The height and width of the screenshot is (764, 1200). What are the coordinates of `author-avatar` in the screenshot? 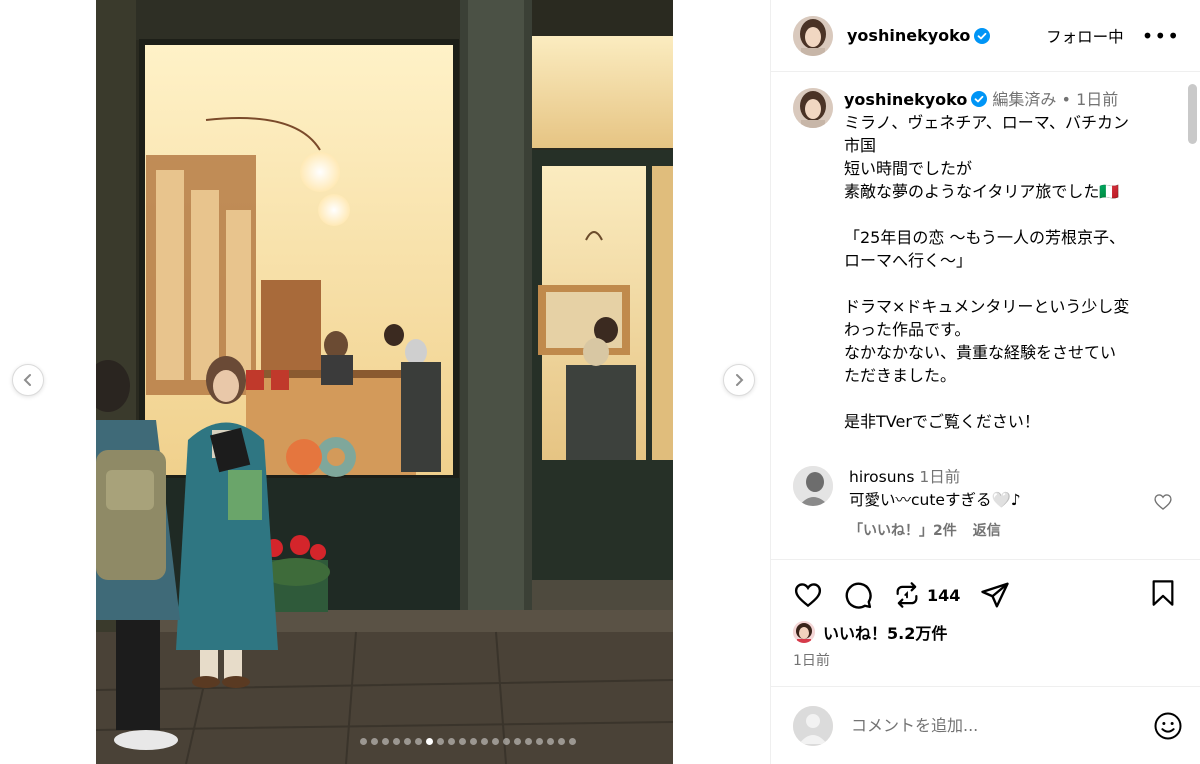 It's located at (813, 35).